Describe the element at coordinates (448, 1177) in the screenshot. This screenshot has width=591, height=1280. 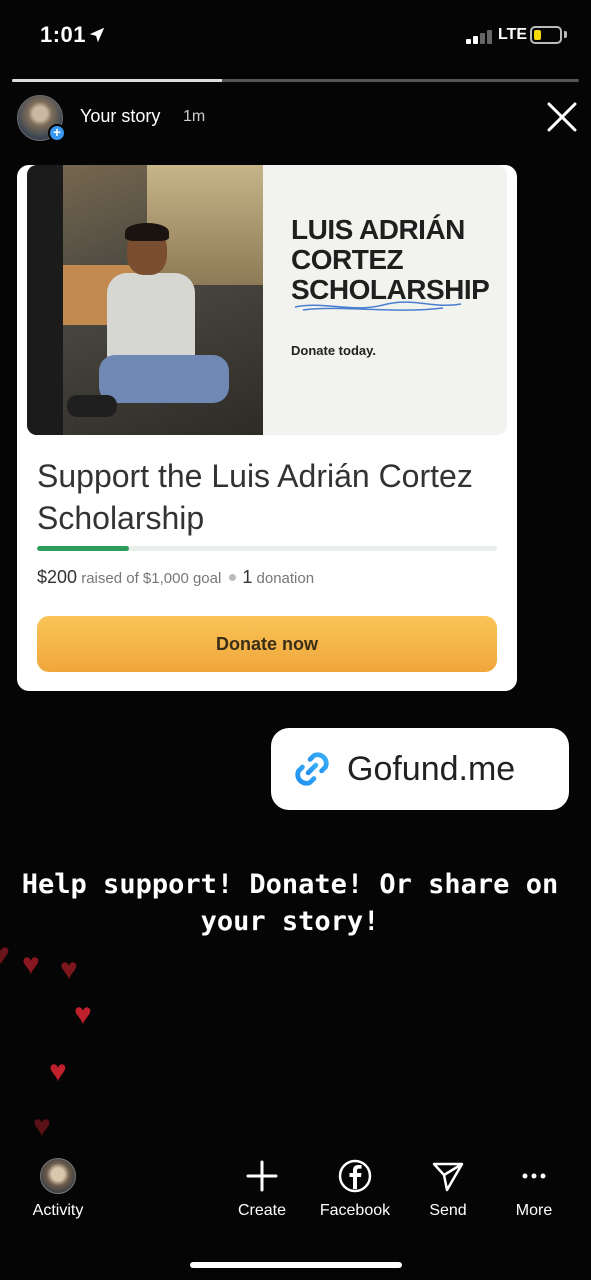
I see `send-icon` at that location.